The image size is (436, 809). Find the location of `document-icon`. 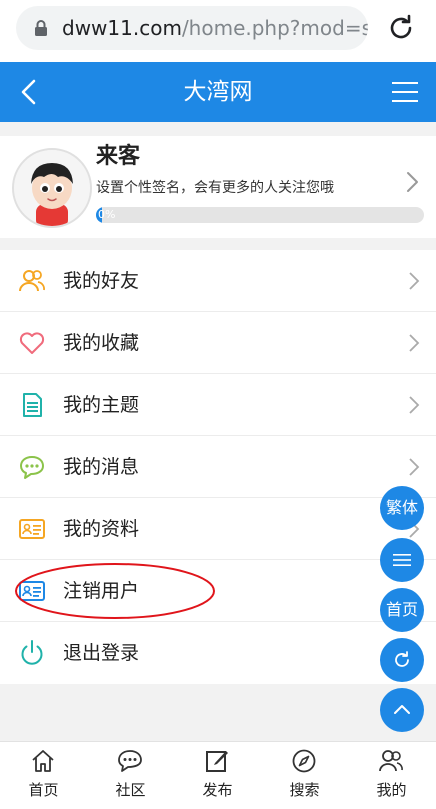

document-icon is located at coordinates (32, 405).